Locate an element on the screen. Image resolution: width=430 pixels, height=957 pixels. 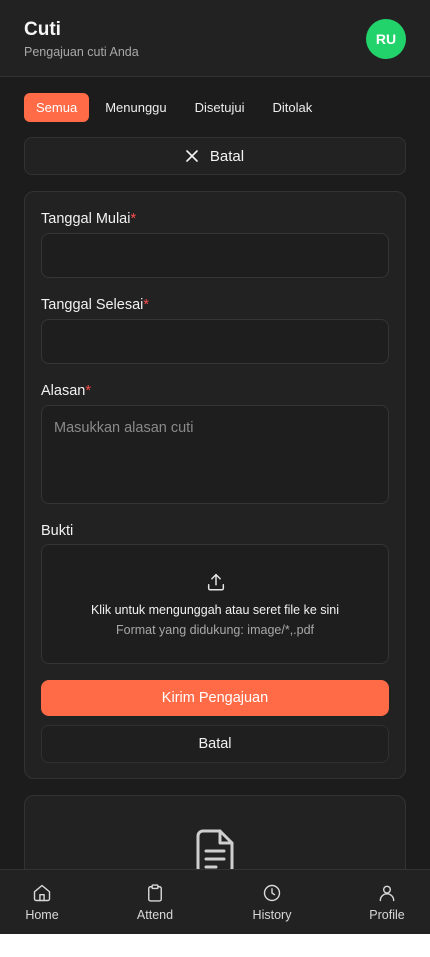
nav-label-attend: Attend is located at coordinates (155, 915).